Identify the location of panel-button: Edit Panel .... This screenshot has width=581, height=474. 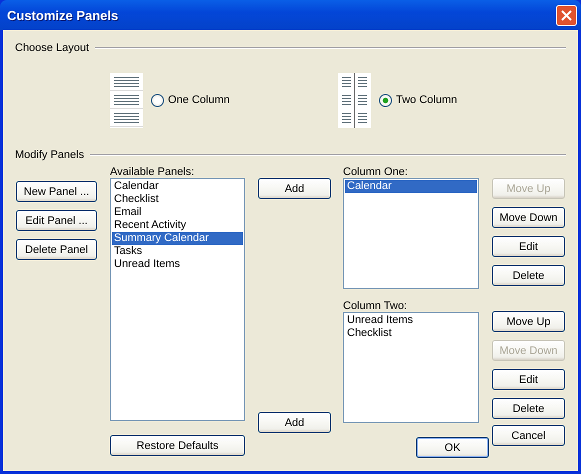
(56, 220).